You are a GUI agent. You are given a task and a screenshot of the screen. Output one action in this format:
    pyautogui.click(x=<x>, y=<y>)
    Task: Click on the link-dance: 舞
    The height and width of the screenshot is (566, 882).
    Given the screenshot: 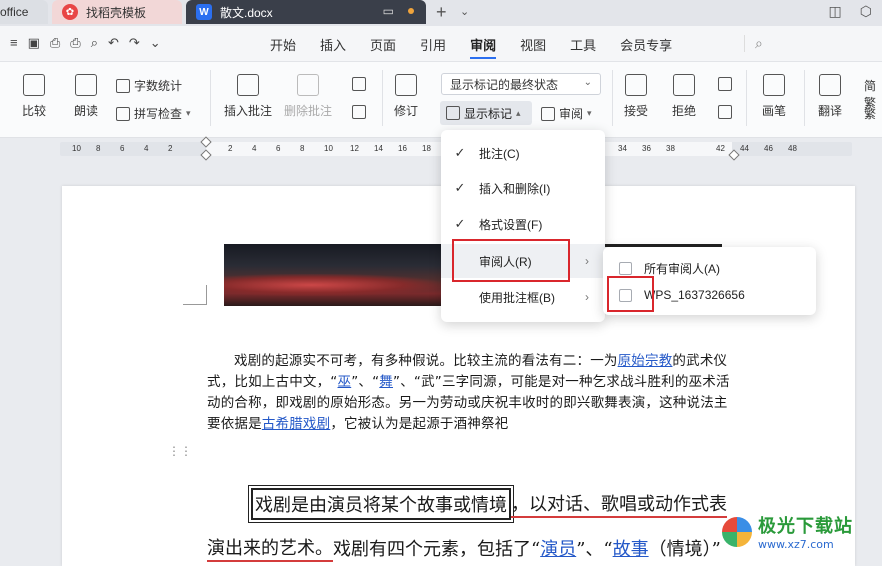 What is the action you would take?
    pyautogui.click(x=386, y=382)
    